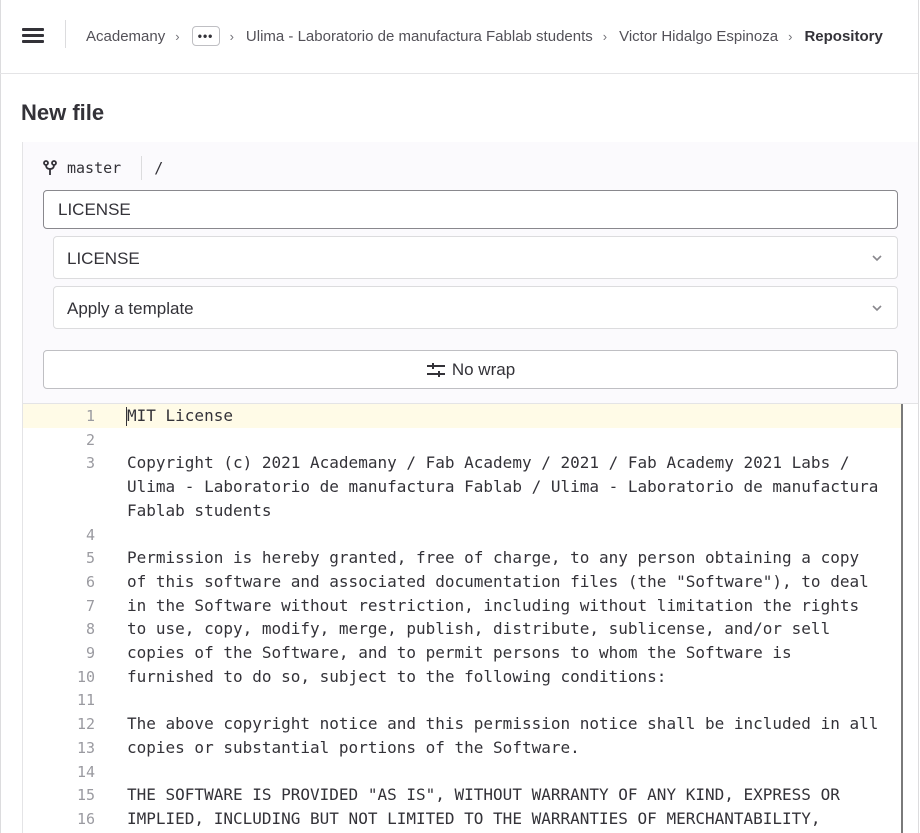 The image size is (920, 833). Describe the element at coordinates (90, 653) in the screenshot. I see `line-number: 9` at that location.